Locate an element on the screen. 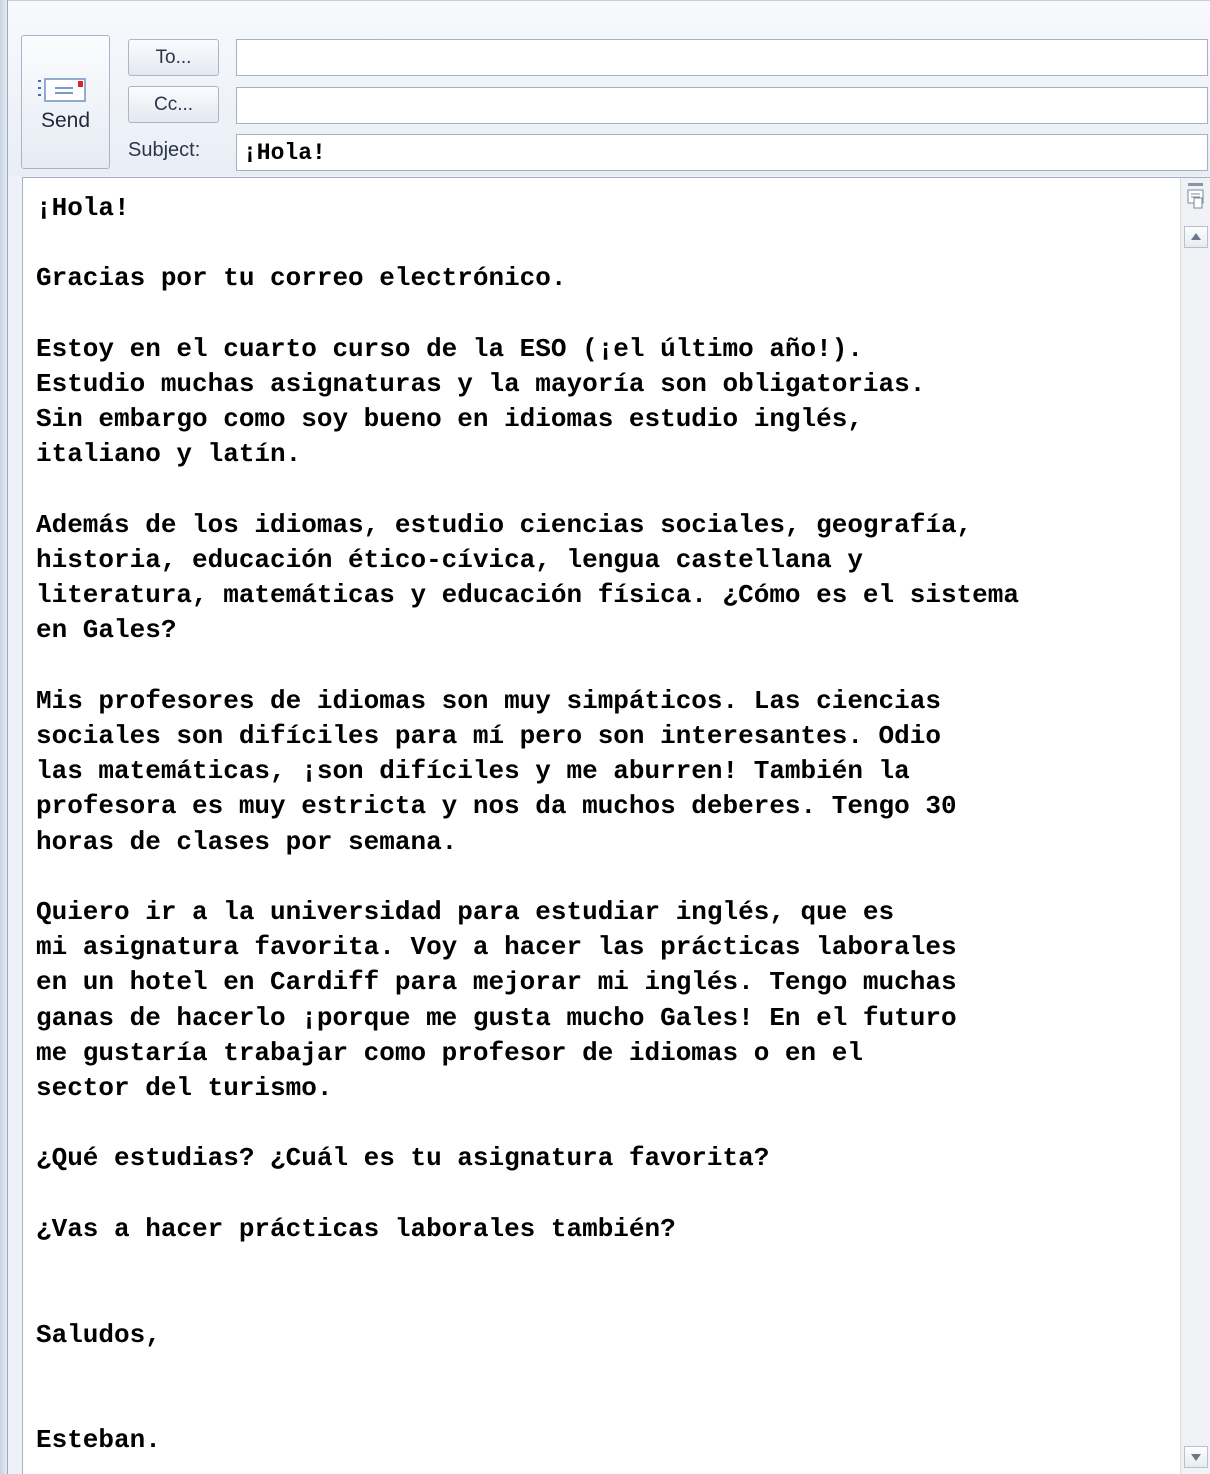  subject-field is located at coordinates (722, 152).